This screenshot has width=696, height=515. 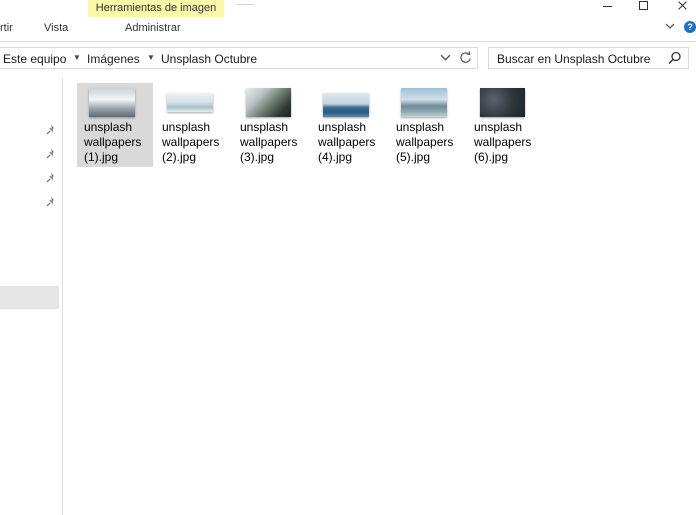 What do you see at coordinates (690, 27) in the screenshot?
I see `help-icon: ?` at bounding box center [690, 27].